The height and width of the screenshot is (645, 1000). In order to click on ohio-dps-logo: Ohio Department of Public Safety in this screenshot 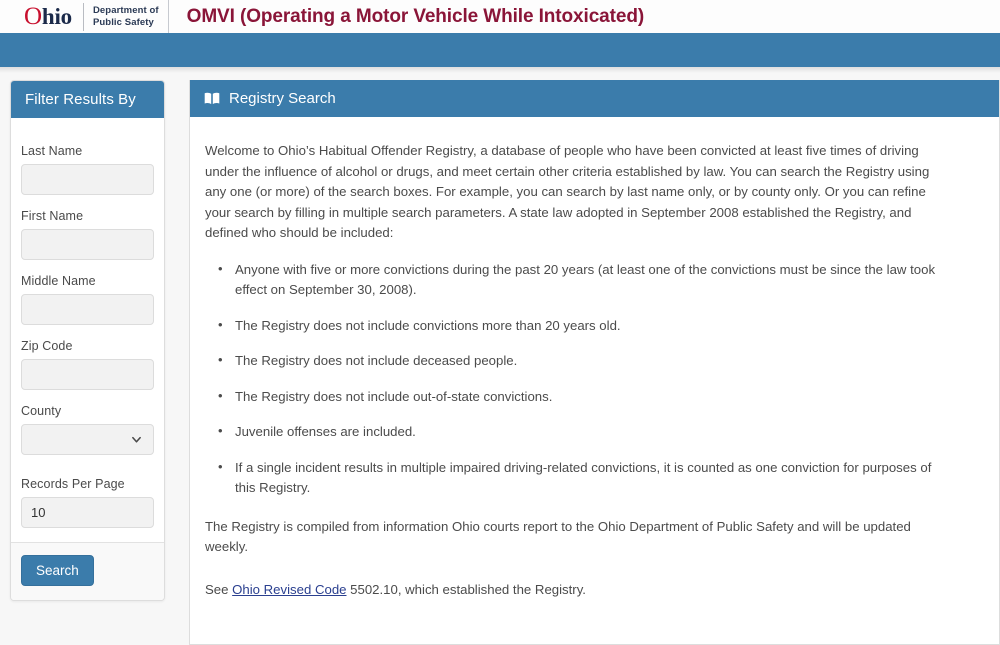, I will do `click(96, 16)`.